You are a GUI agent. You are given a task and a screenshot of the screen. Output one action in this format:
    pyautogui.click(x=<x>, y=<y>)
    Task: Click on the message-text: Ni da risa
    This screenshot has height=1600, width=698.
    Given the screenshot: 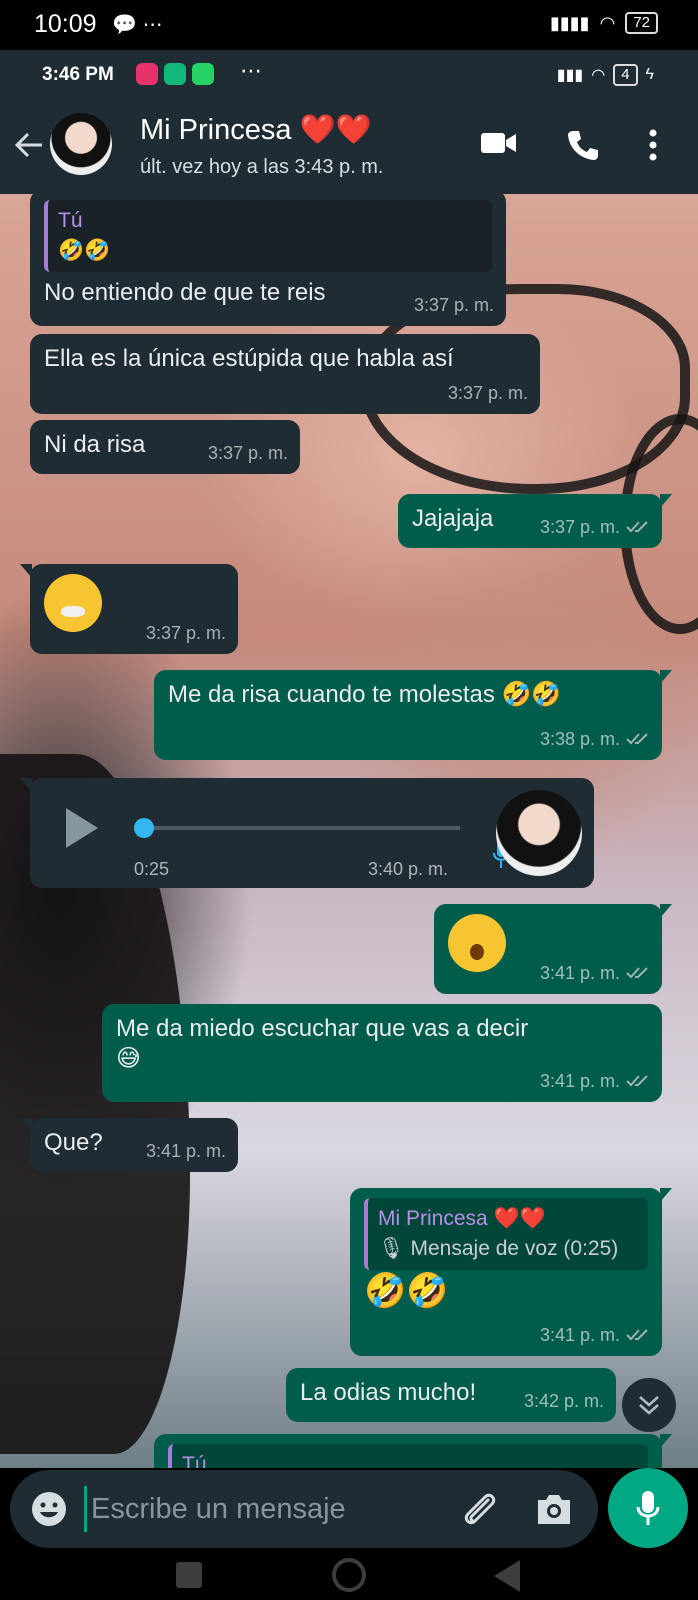 What is the action you would take?
    pyautogui.click(x=95, y=444)
    